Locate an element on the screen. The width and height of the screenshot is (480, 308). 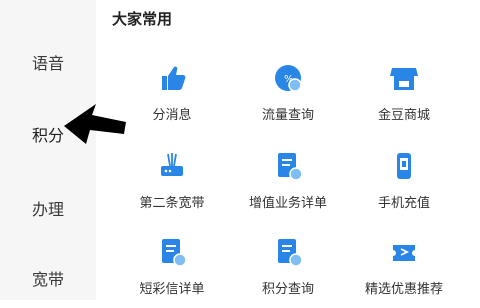
tile-sms-detail: 短彩信详单 is located at coordinates (172, 272).